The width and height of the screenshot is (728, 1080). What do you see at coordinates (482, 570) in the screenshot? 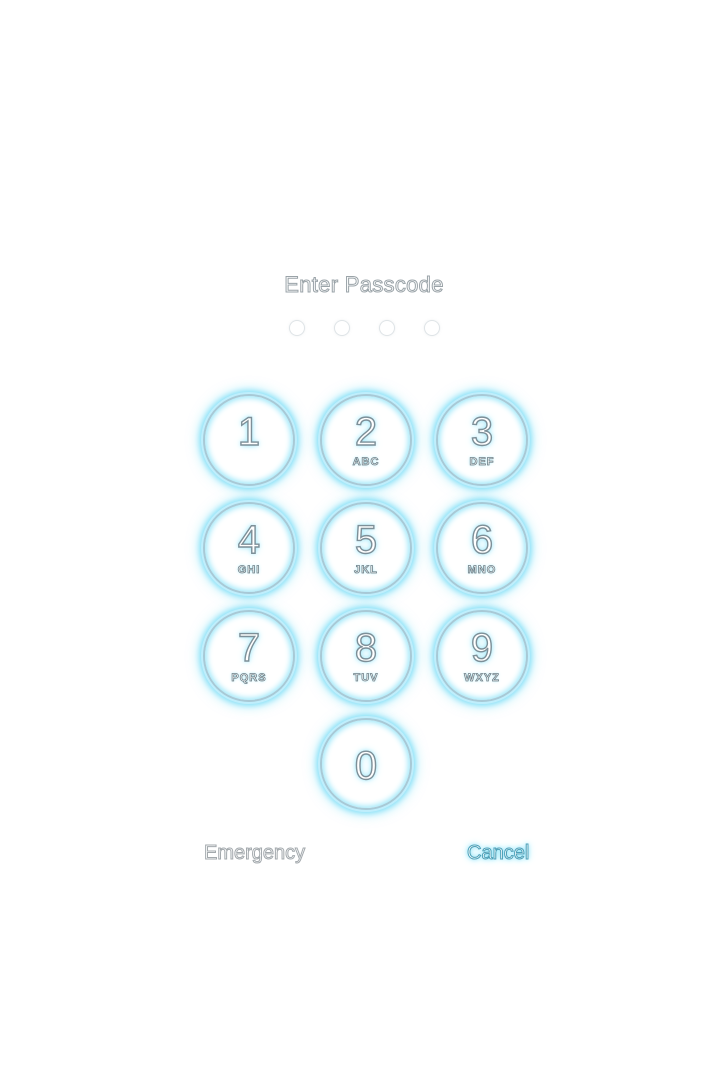
I see `key-letters: MNO` at bounding box center [482, 570].